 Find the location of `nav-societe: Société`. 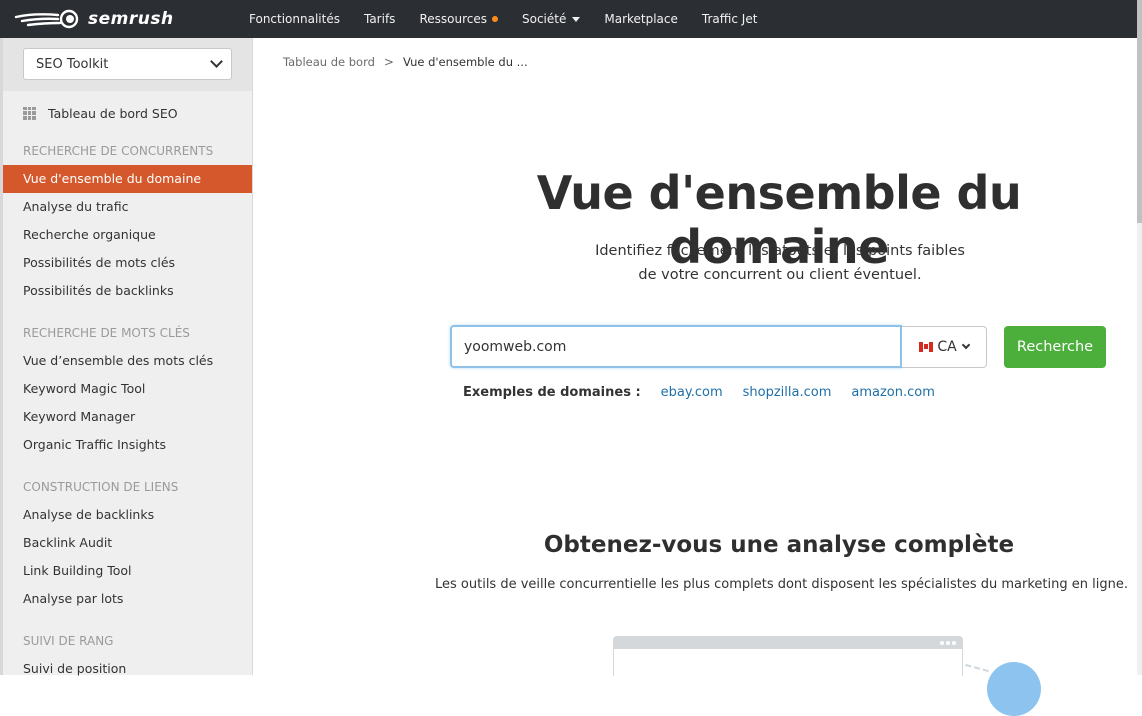

nav-societe: Société is located at coordinates (551, 19).